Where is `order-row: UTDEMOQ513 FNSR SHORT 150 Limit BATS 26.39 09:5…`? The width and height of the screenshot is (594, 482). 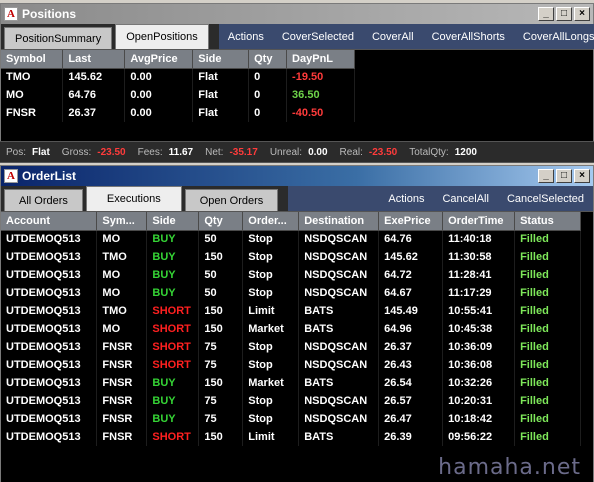
order-row: UTDEMOQ513 FNSR SHORT 150 Limit BATS 26.39 09:5… is located at coordinates (291, 437).